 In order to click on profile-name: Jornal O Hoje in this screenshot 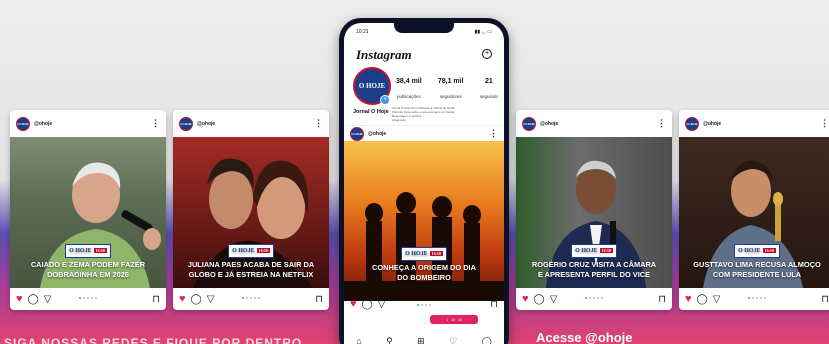, I will do `click(371, 112)`.